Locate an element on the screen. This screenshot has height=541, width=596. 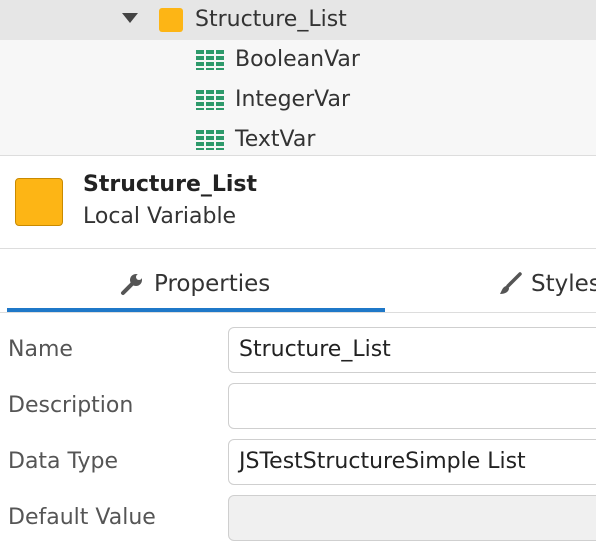
tree-item-label: IntegerVar is located at coordinates (293, 99).